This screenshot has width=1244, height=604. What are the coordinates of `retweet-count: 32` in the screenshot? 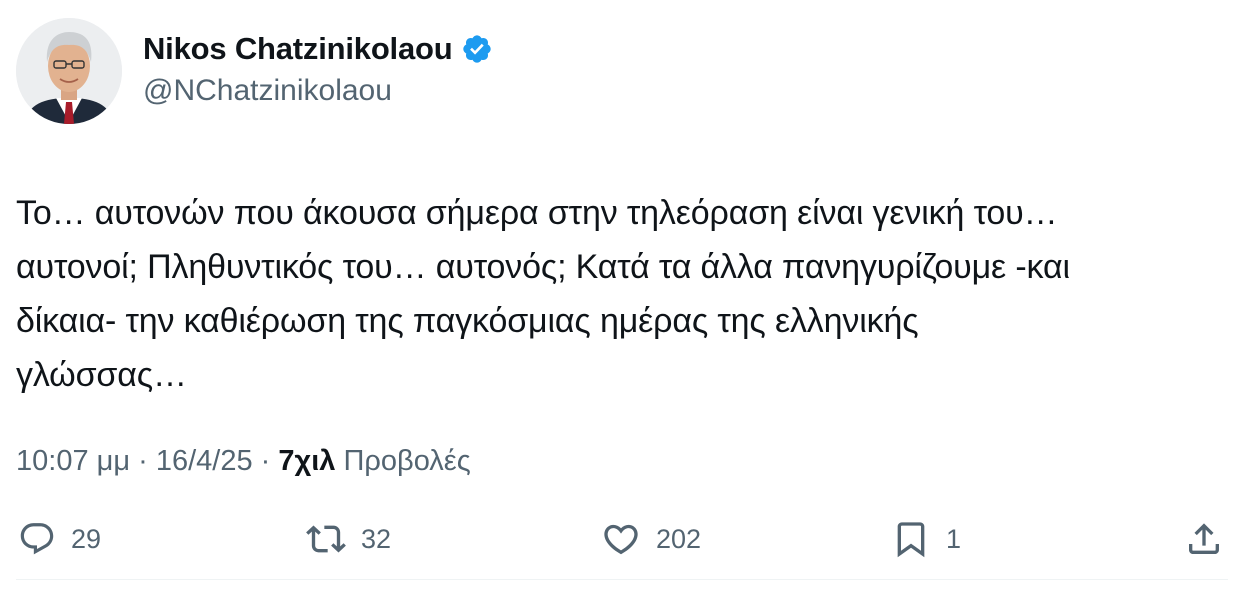 It's located at (376, 538).